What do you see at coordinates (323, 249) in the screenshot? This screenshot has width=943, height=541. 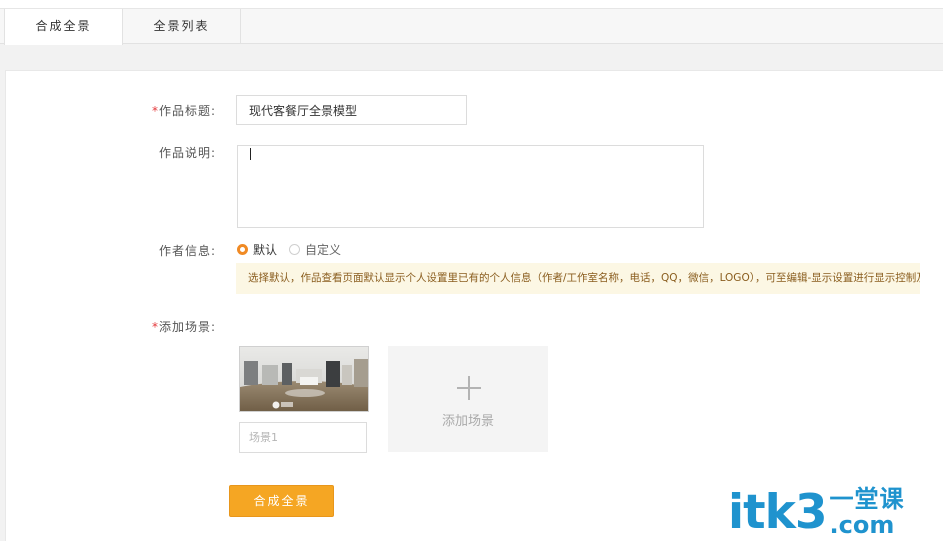 I see `radio-custom-label: 自定义` at bounding box center [323, 249].